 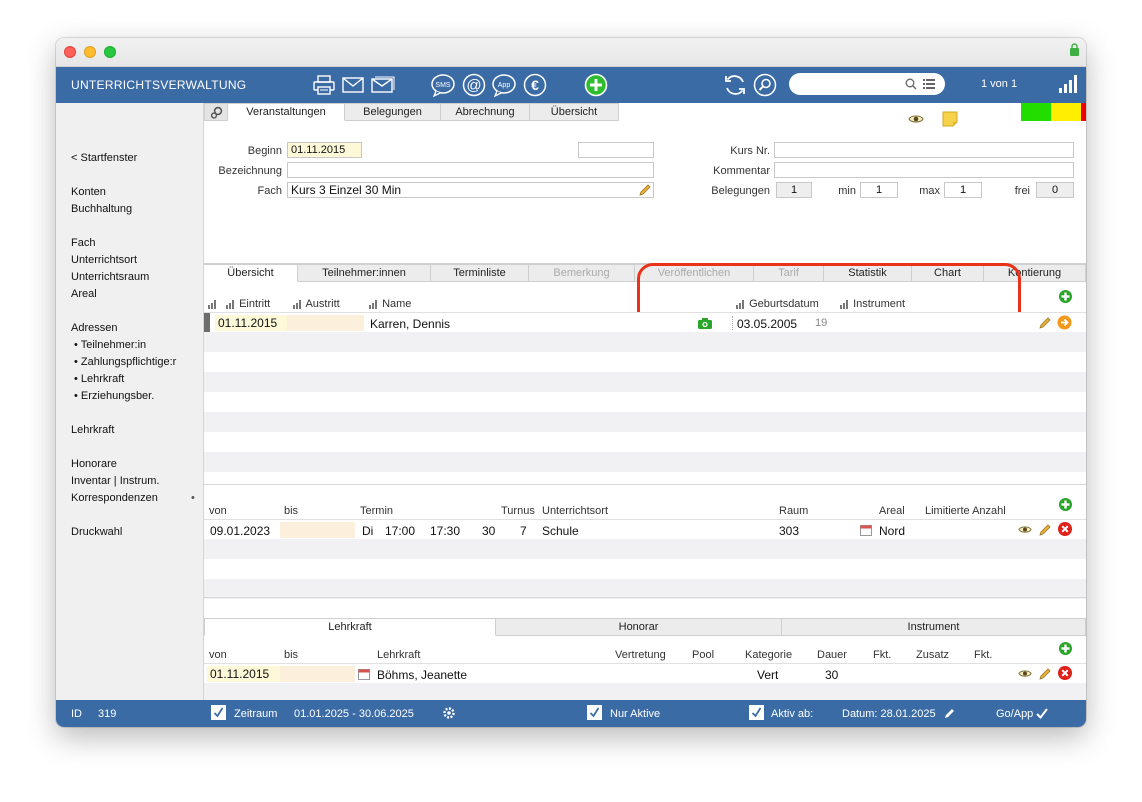 What do you see at coordinates (645, 190) in the screenshot?
I see `pencil-icon` at bounding box center [645, 190].